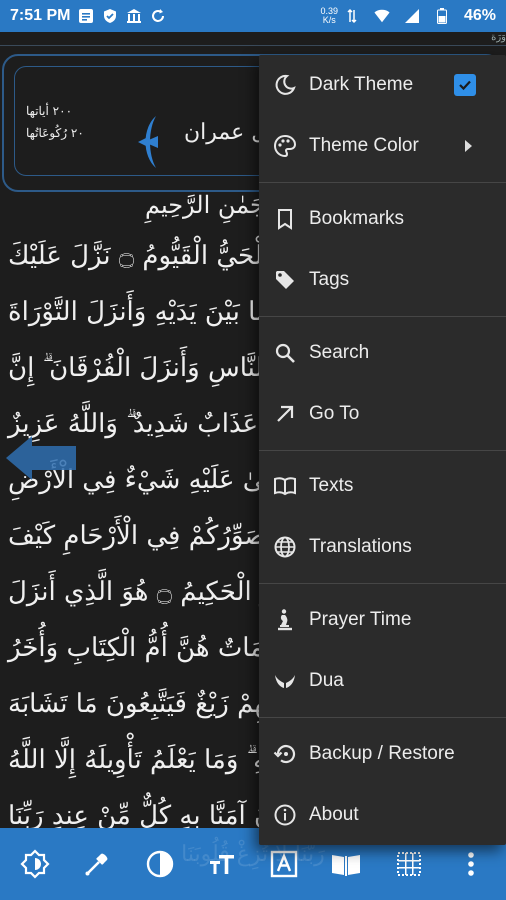 This screenshot has height=900, width=506. What do you see at coordinates (97, 864) in the screenshot?
I see `eyedropper-icon` at bounding box center [97, 864].